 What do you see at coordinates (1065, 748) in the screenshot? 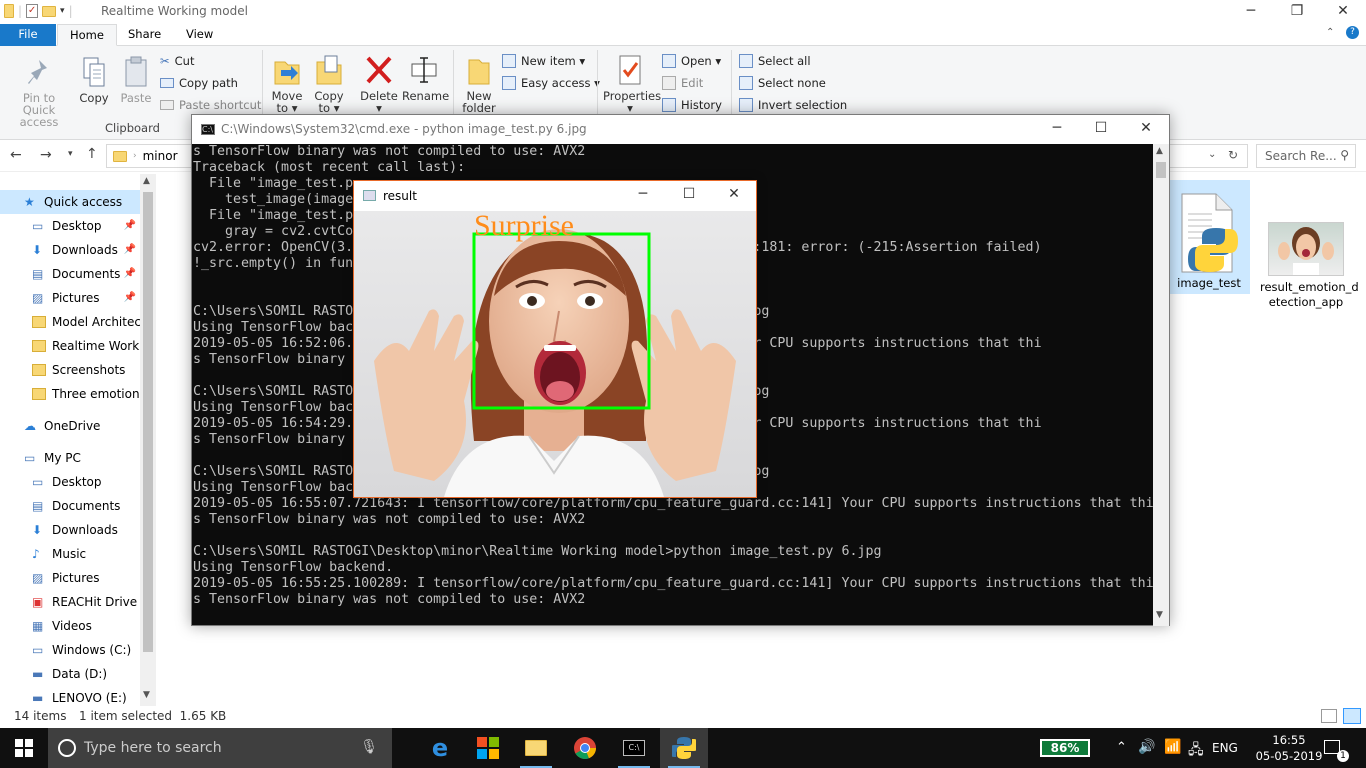
I see `battery-indicator: 86%` at bounding box center [1065, 748].